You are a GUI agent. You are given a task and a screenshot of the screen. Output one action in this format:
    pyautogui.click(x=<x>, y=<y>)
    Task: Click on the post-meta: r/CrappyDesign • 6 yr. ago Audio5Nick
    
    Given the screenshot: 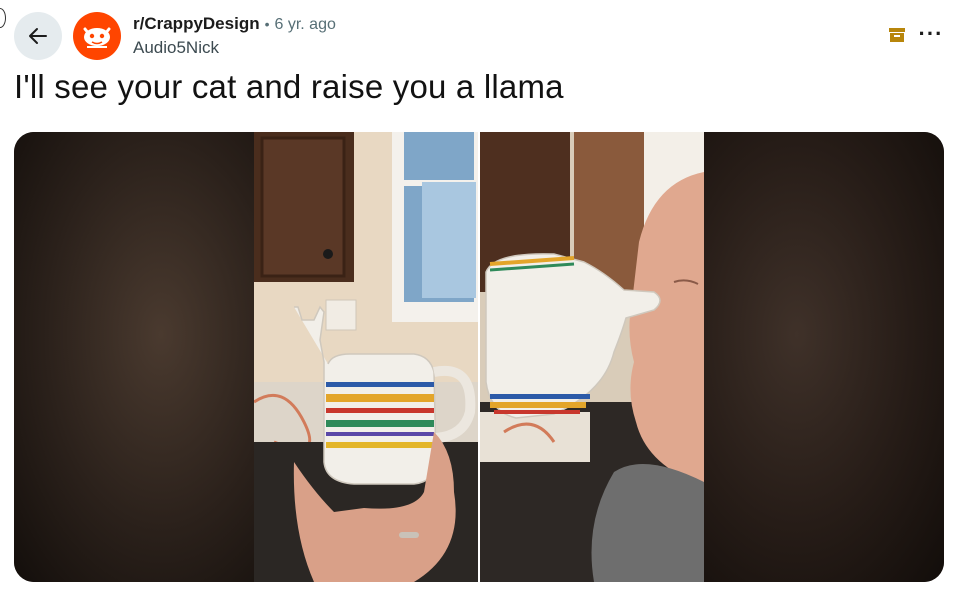 What is the action you would take?
    pyautogui.click(x=234, y=36)
    